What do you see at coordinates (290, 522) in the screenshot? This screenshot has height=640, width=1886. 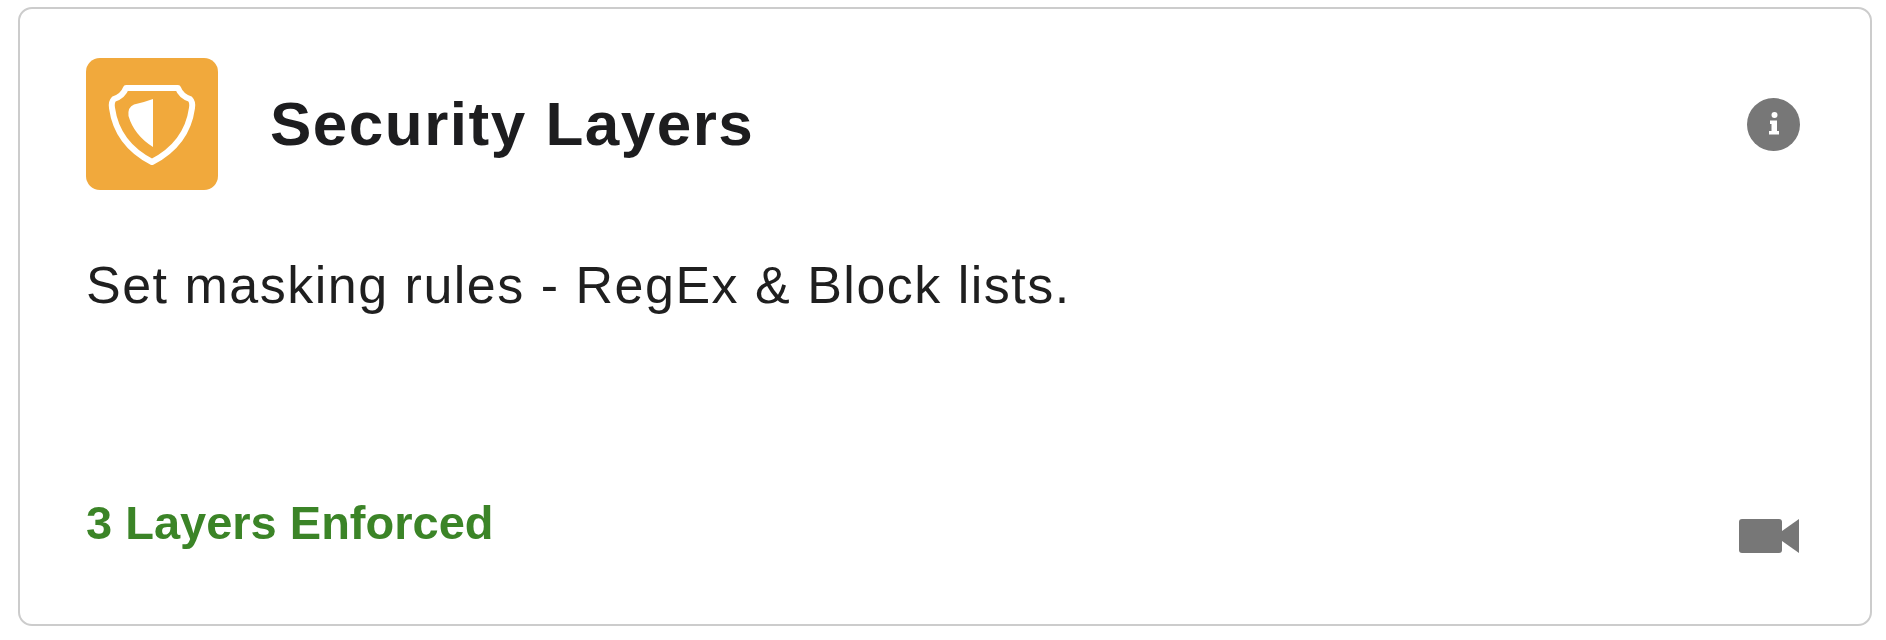 I see `status-text: 3 Layers Enforced` at bounding box center [290, 522].